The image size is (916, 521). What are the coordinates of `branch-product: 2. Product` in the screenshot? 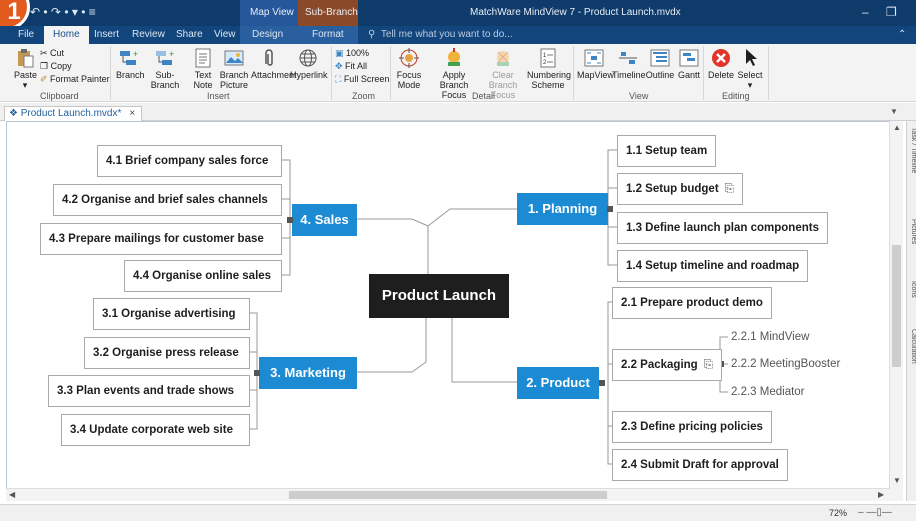 It's located at (558, 383).